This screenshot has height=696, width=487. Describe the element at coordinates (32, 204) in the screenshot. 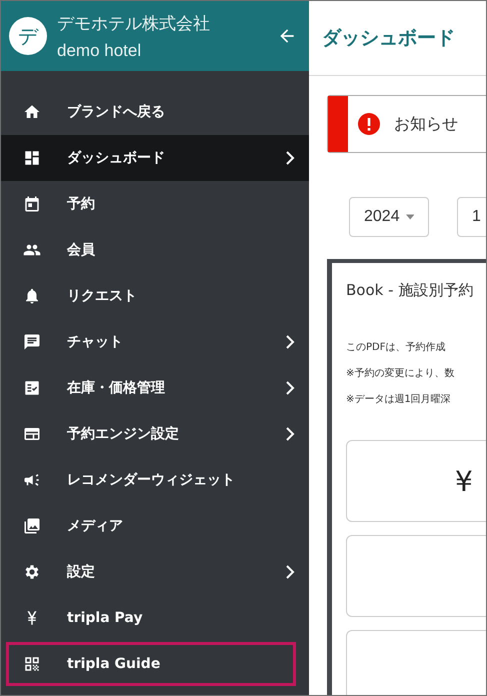

I see `calendar-icon` at that location.